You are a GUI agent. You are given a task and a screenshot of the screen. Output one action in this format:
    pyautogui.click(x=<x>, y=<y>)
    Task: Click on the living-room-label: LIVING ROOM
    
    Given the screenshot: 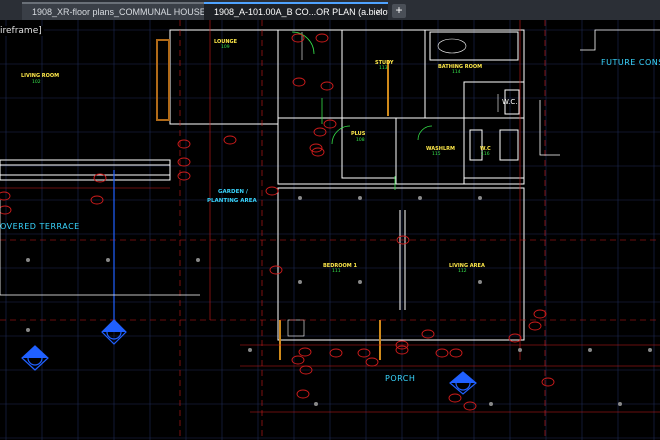 What is the action you would take?
    pyautogui.click(x=40, y=76)
    